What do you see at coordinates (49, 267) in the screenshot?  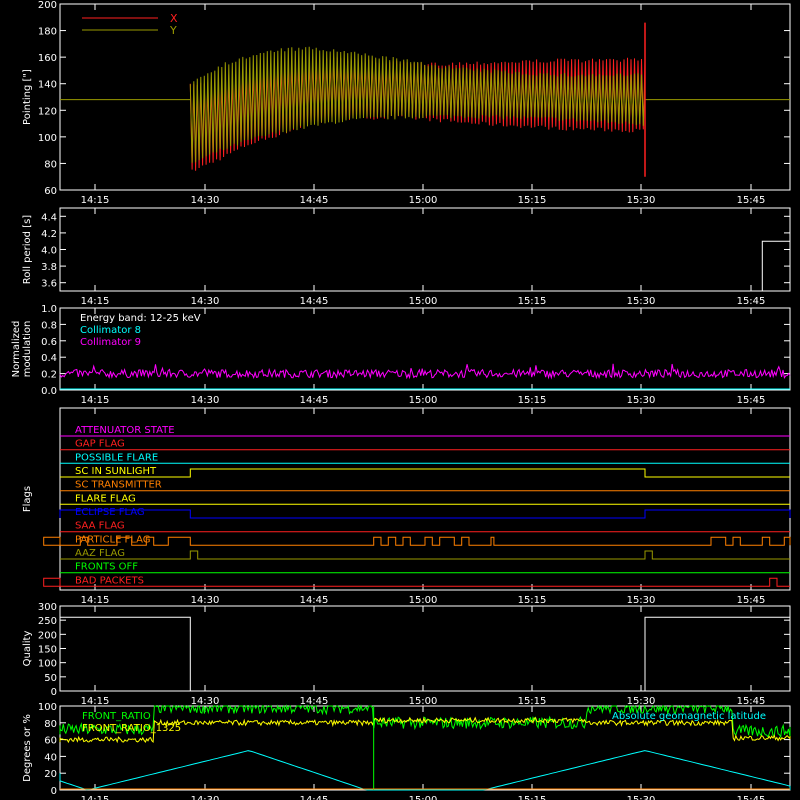 I see `y-tick-label: 3.8` at bounding box center [49, 267].